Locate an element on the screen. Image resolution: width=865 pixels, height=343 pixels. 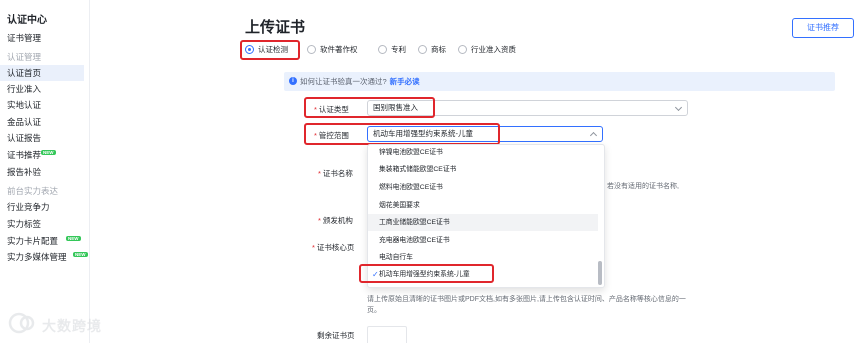
option-label: 电动自行车 is located at coordinates (396, 257).